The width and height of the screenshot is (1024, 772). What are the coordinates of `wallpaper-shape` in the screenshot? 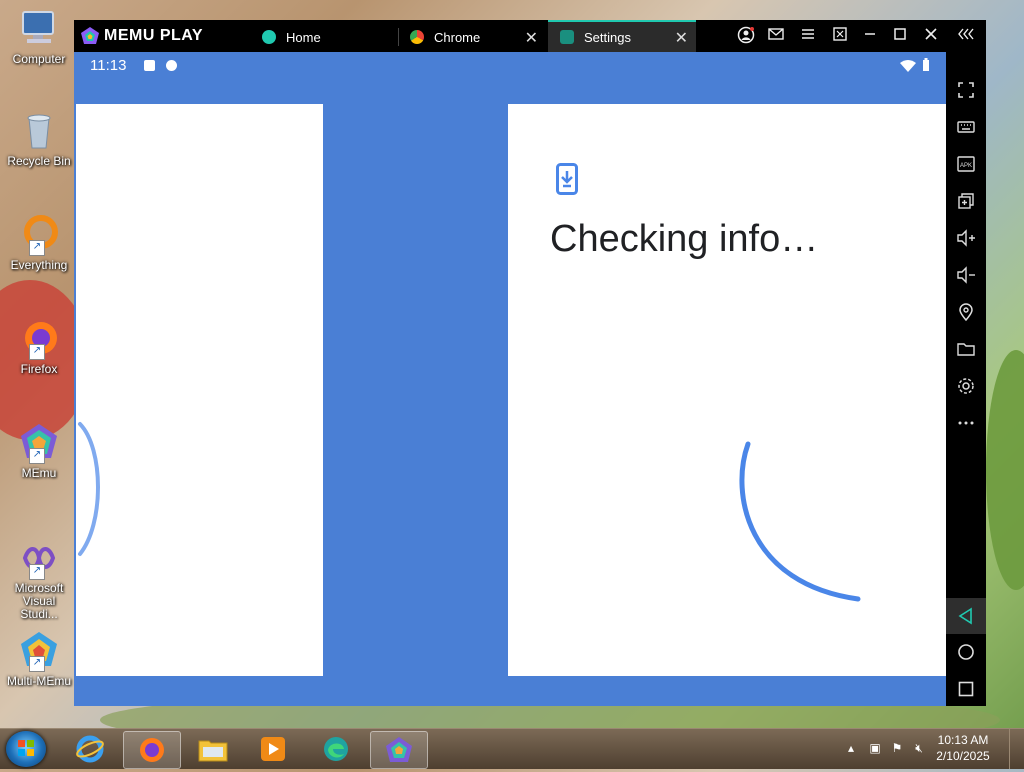 It's located at (1005, 470).